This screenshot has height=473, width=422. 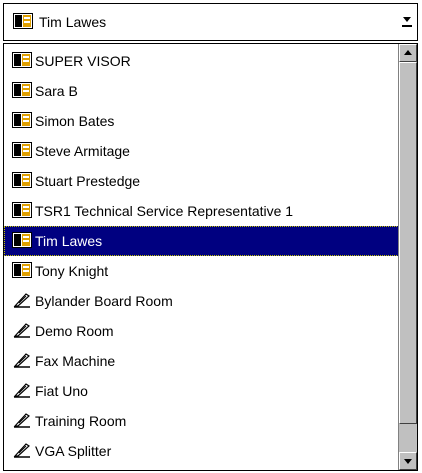 What do you see at coordinates (73, 451) in the screenshot?
I see `list-item-label: VGA Splitter` at bounding box center [73, 451].